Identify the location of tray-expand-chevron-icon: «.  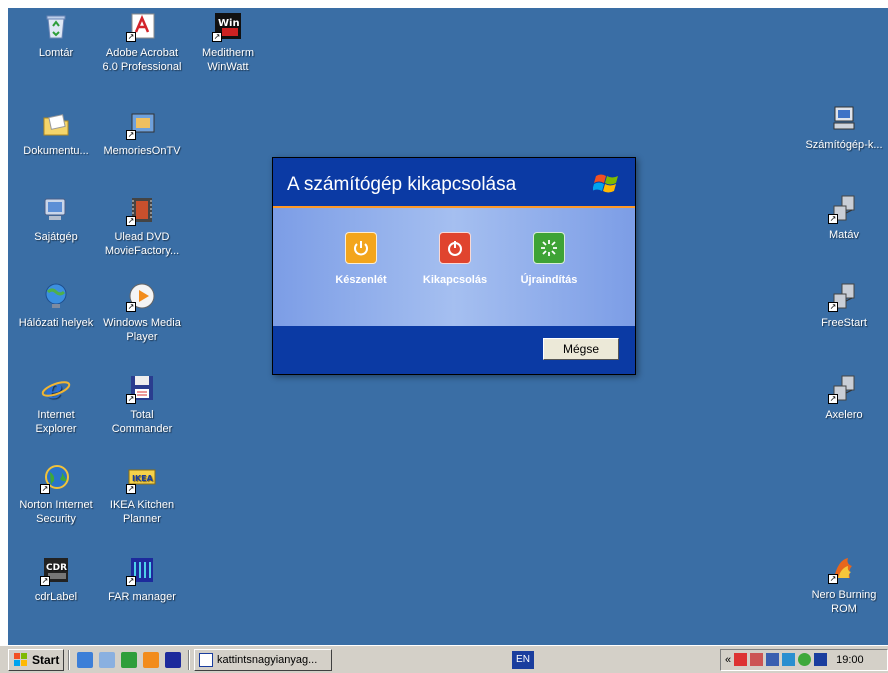
(728, 660).